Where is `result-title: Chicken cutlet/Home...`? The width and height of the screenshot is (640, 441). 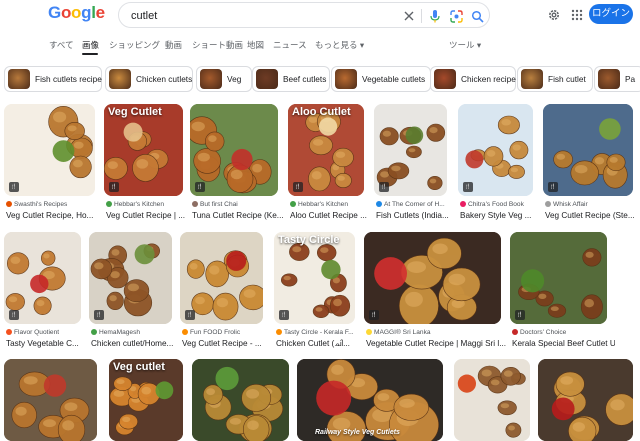
result-title: Chicken cutlet/Home... is located at coordinates (135, 343).